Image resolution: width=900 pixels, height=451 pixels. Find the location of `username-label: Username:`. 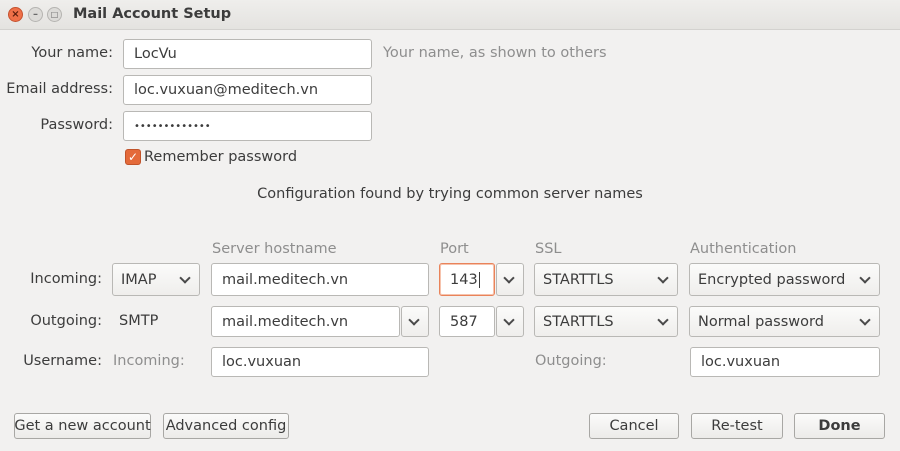

username-label: Username: is located at coordinates (62, 361).